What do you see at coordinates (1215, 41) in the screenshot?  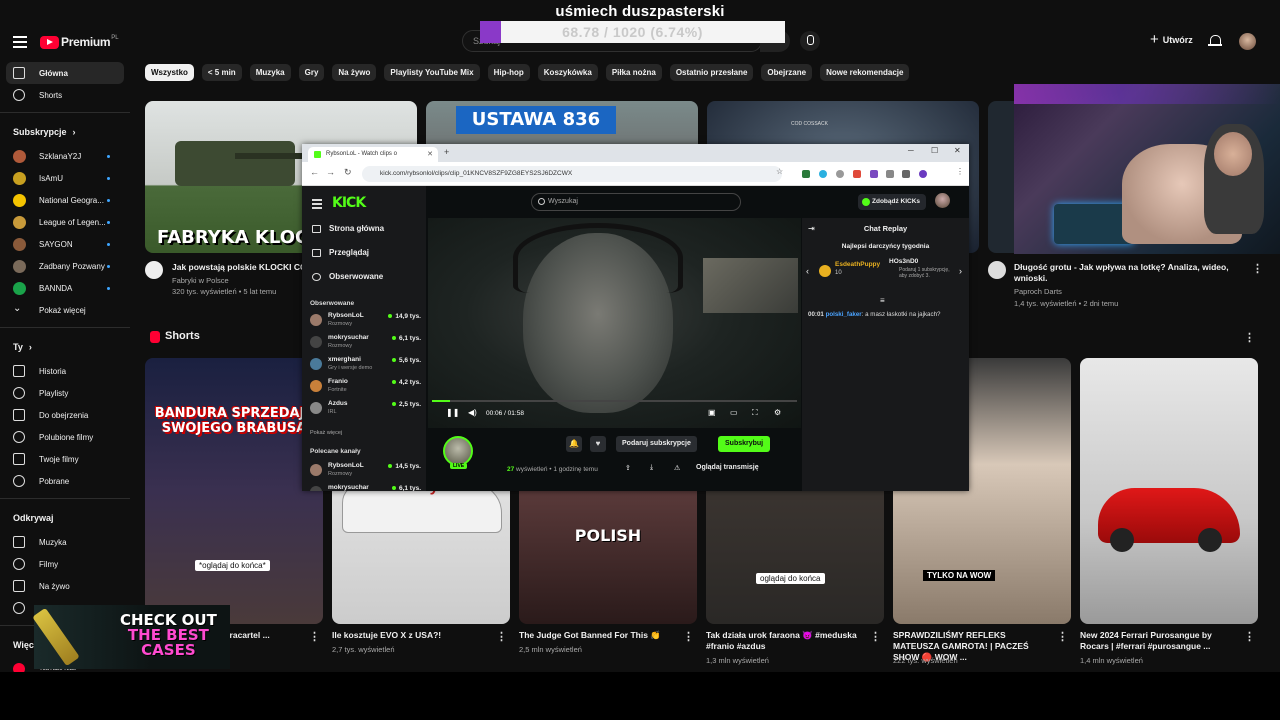 I see `bell-icon` at bounding box center [1215, 41].